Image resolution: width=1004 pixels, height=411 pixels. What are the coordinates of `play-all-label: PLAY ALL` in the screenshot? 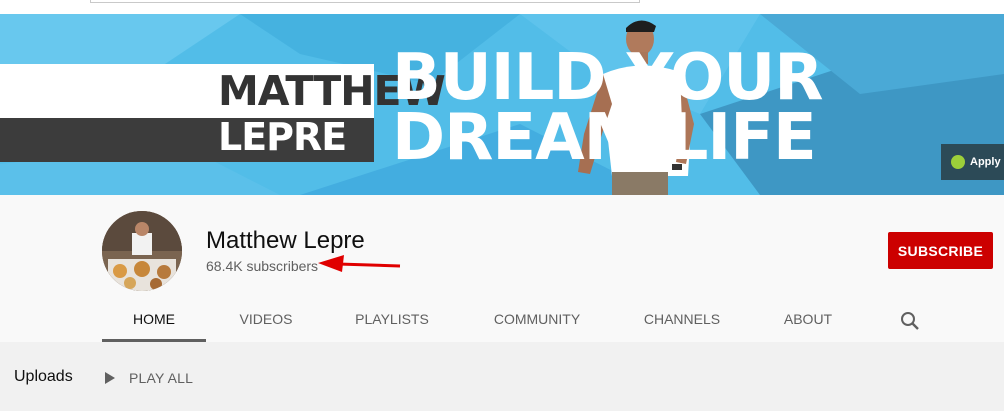 It's located at (161, 378).